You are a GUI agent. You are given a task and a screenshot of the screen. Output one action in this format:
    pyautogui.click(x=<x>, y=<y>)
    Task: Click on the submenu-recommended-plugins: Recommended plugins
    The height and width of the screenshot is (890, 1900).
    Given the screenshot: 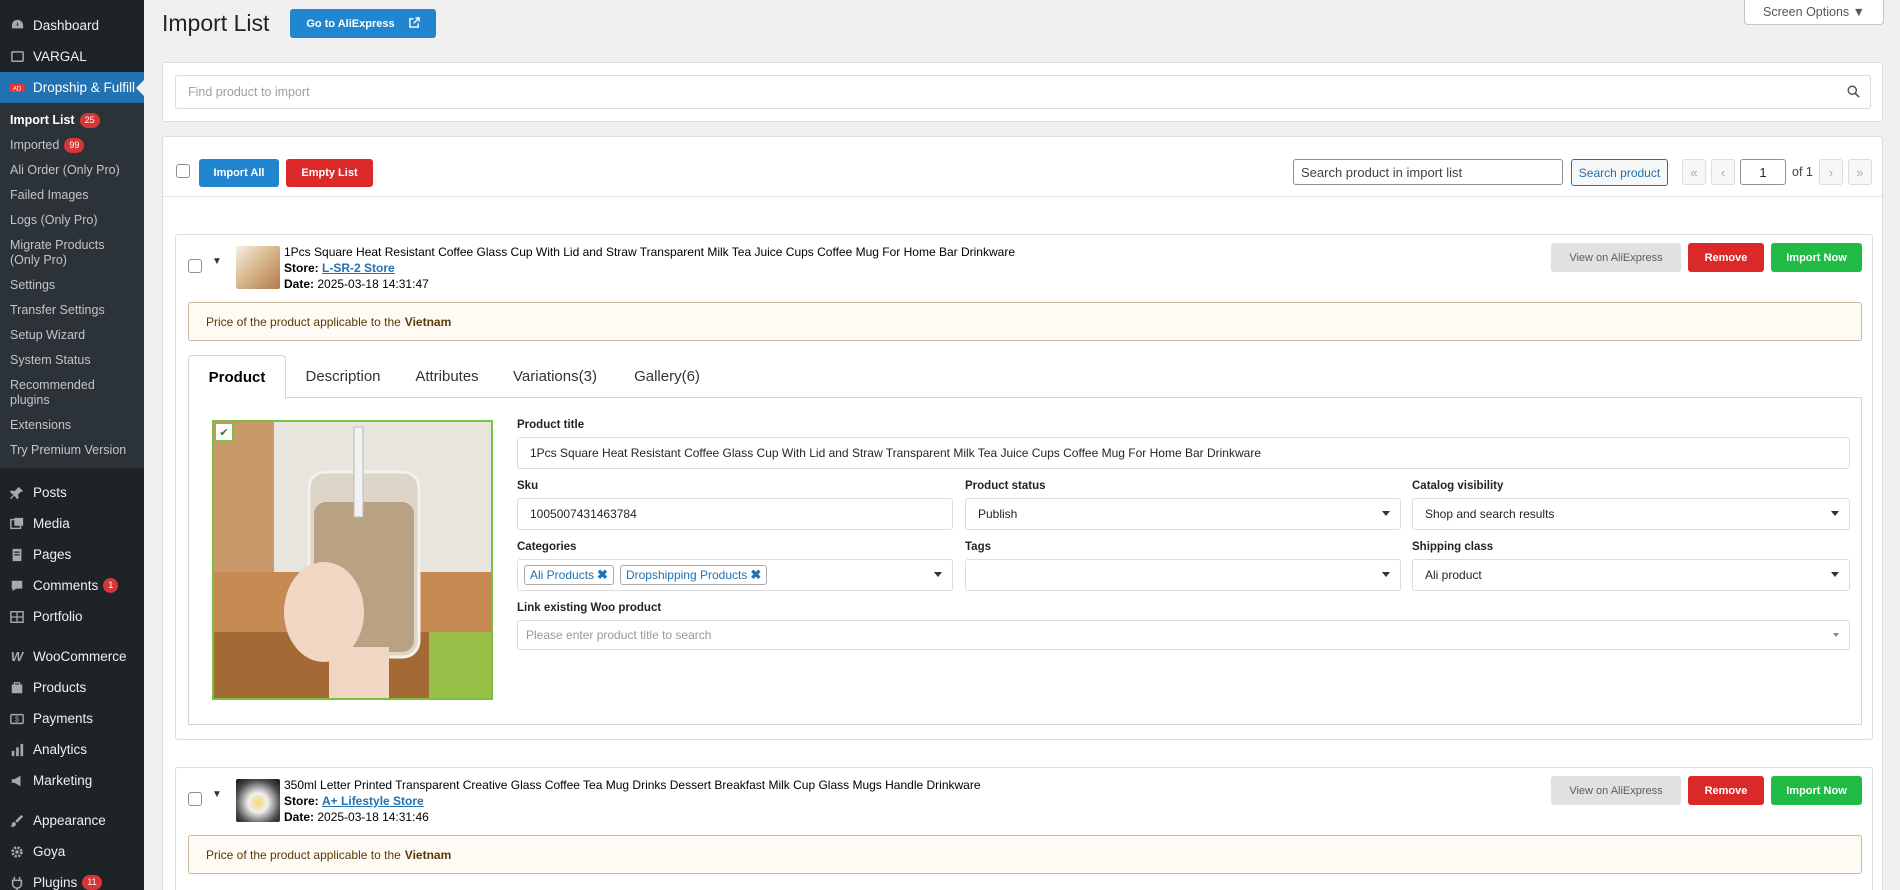 What is the action you would take?
    pyautogui.click(x=72, y=393)
    